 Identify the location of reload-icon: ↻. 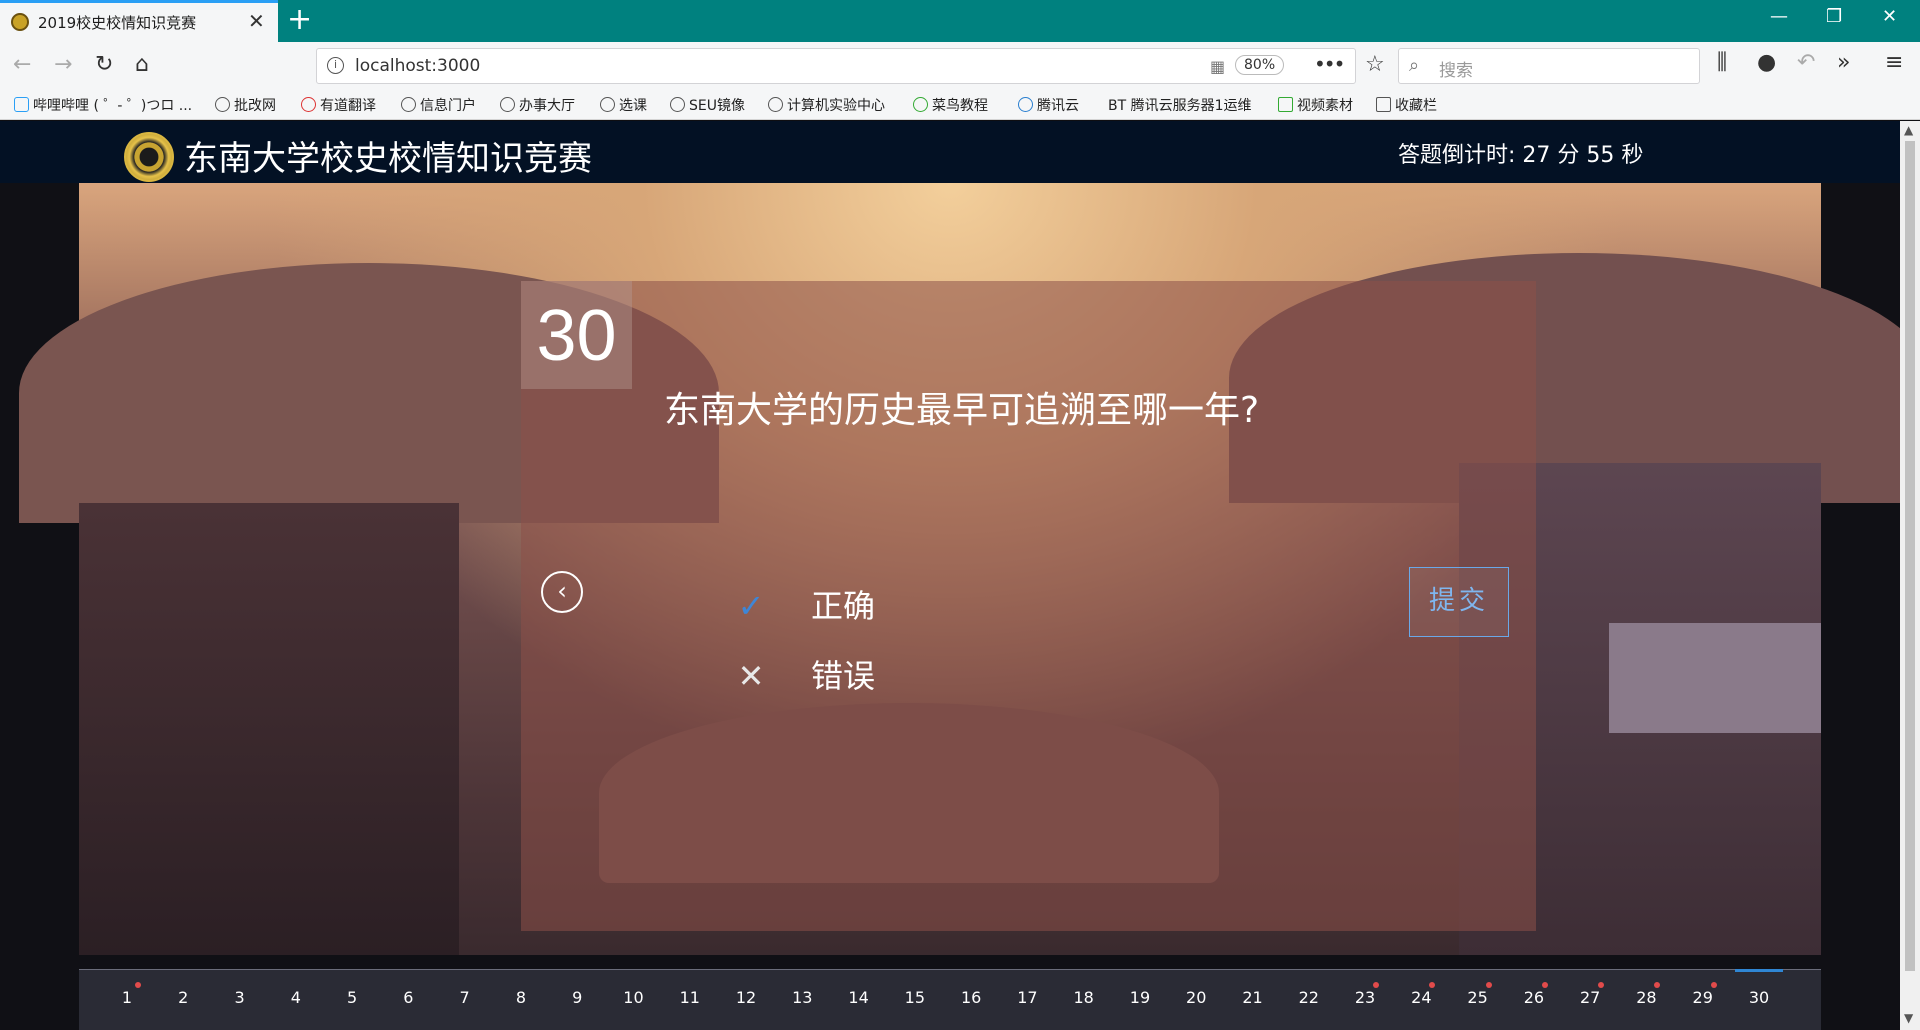
(104, 64).